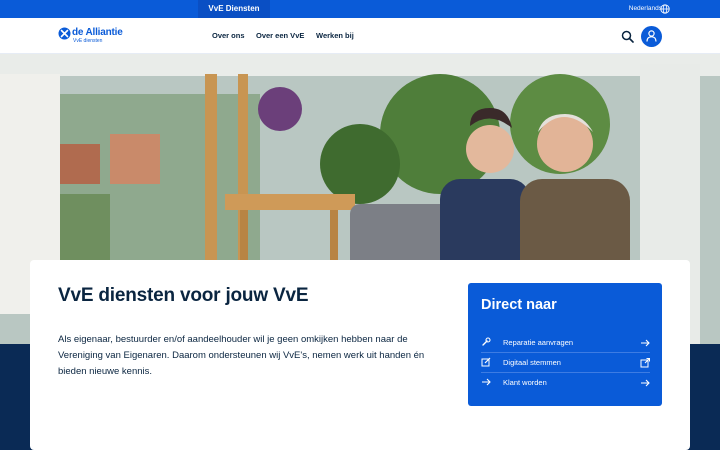 The width and height of the screenshot is (720, 450). Describe the element at coordinates (64, 33) in the screenshot. I see `alliantie-logo-icon` at that location.